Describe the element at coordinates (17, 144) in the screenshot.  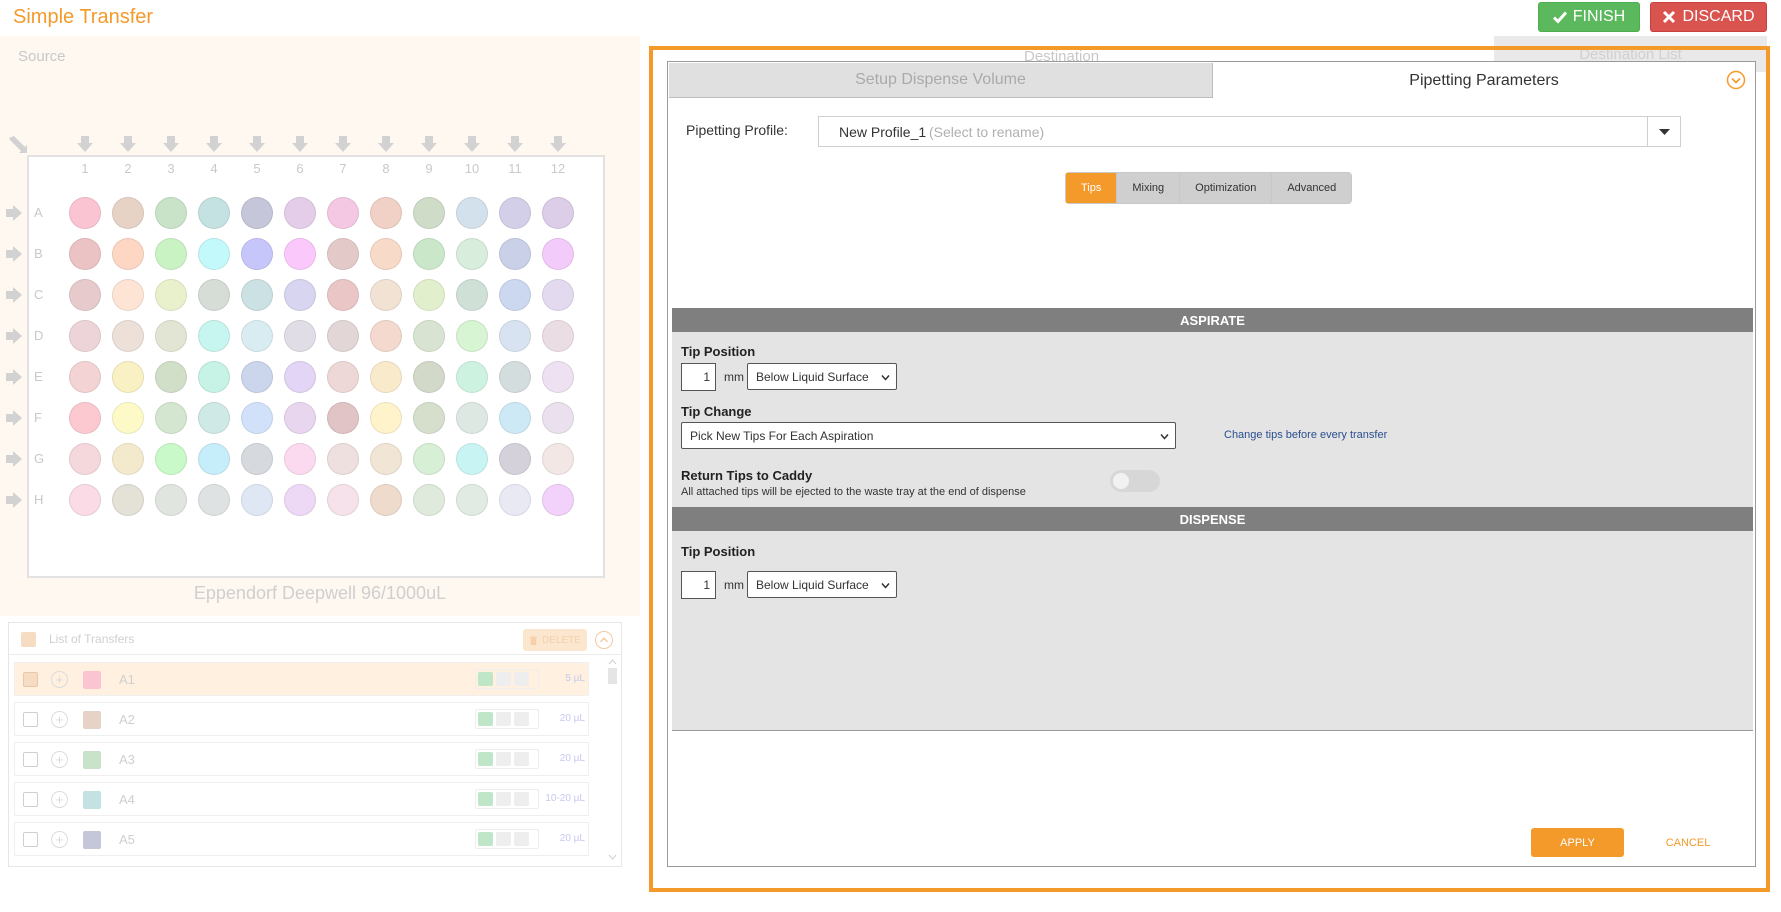
I see `select-all-arrow-icon` at that location.